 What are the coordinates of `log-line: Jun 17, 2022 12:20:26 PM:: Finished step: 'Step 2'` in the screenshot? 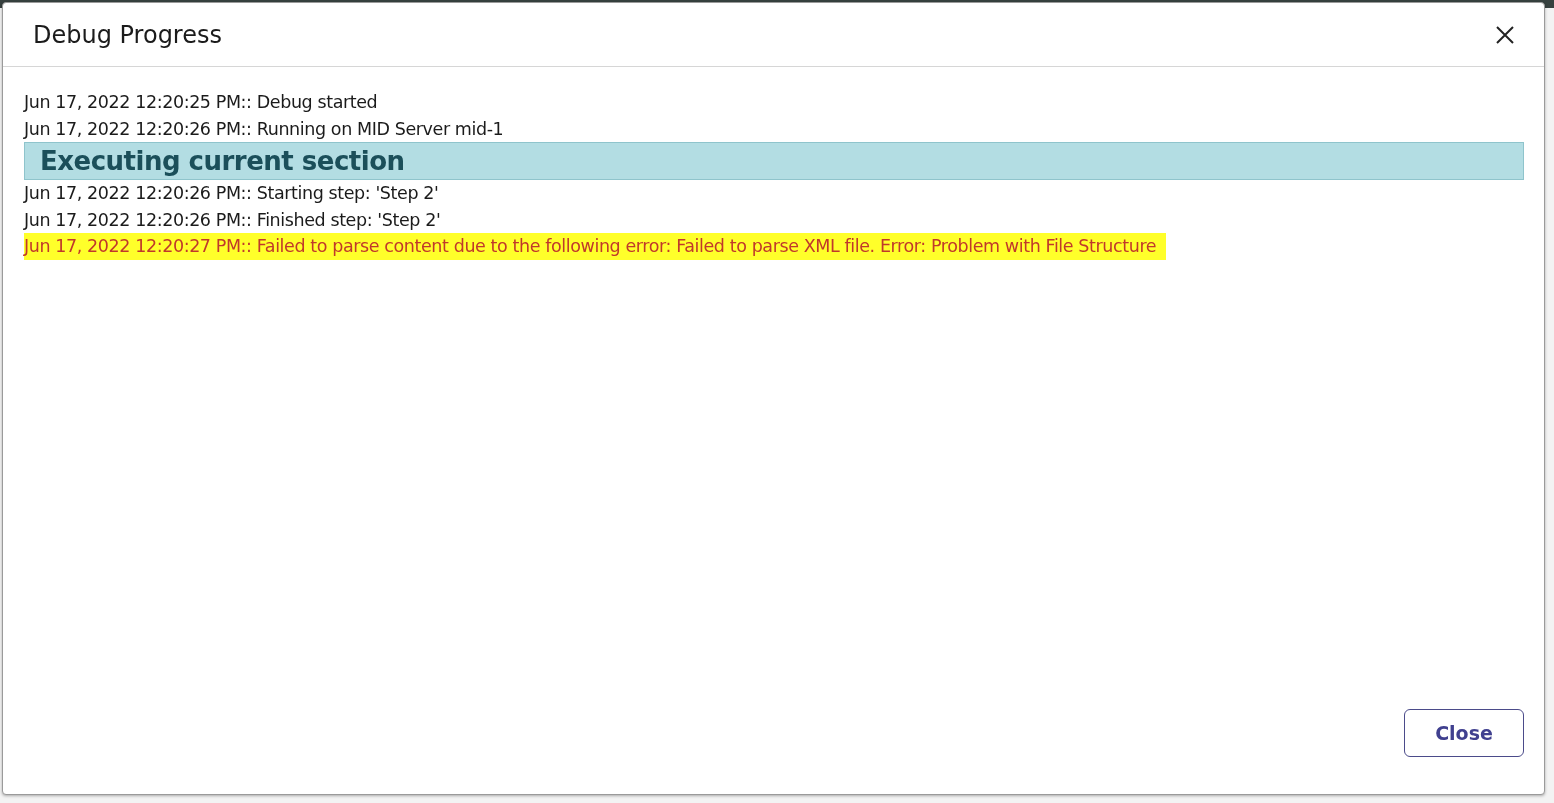 It's located at (232, 220).